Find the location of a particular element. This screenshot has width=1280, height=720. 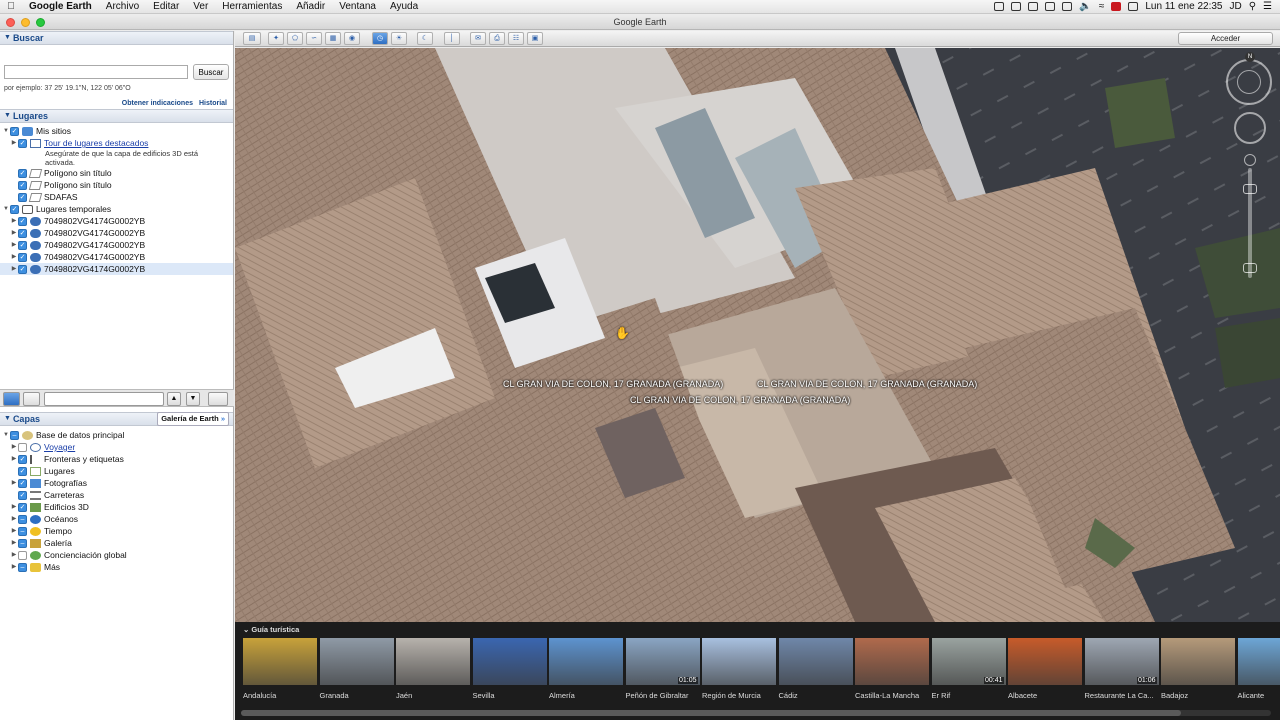

search-panel-header: ▼ Buscar is located at coordinates (116, 38).